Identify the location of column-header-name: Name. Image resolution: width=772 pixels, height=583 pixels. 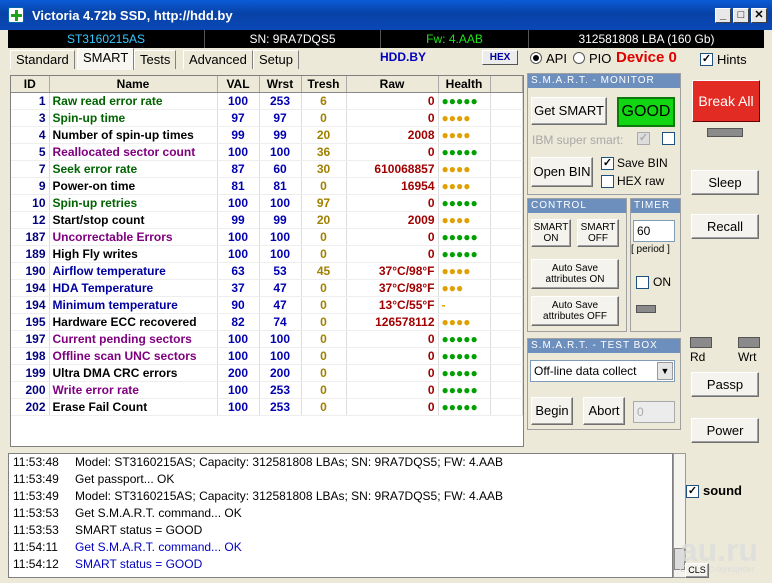
(133, 84).